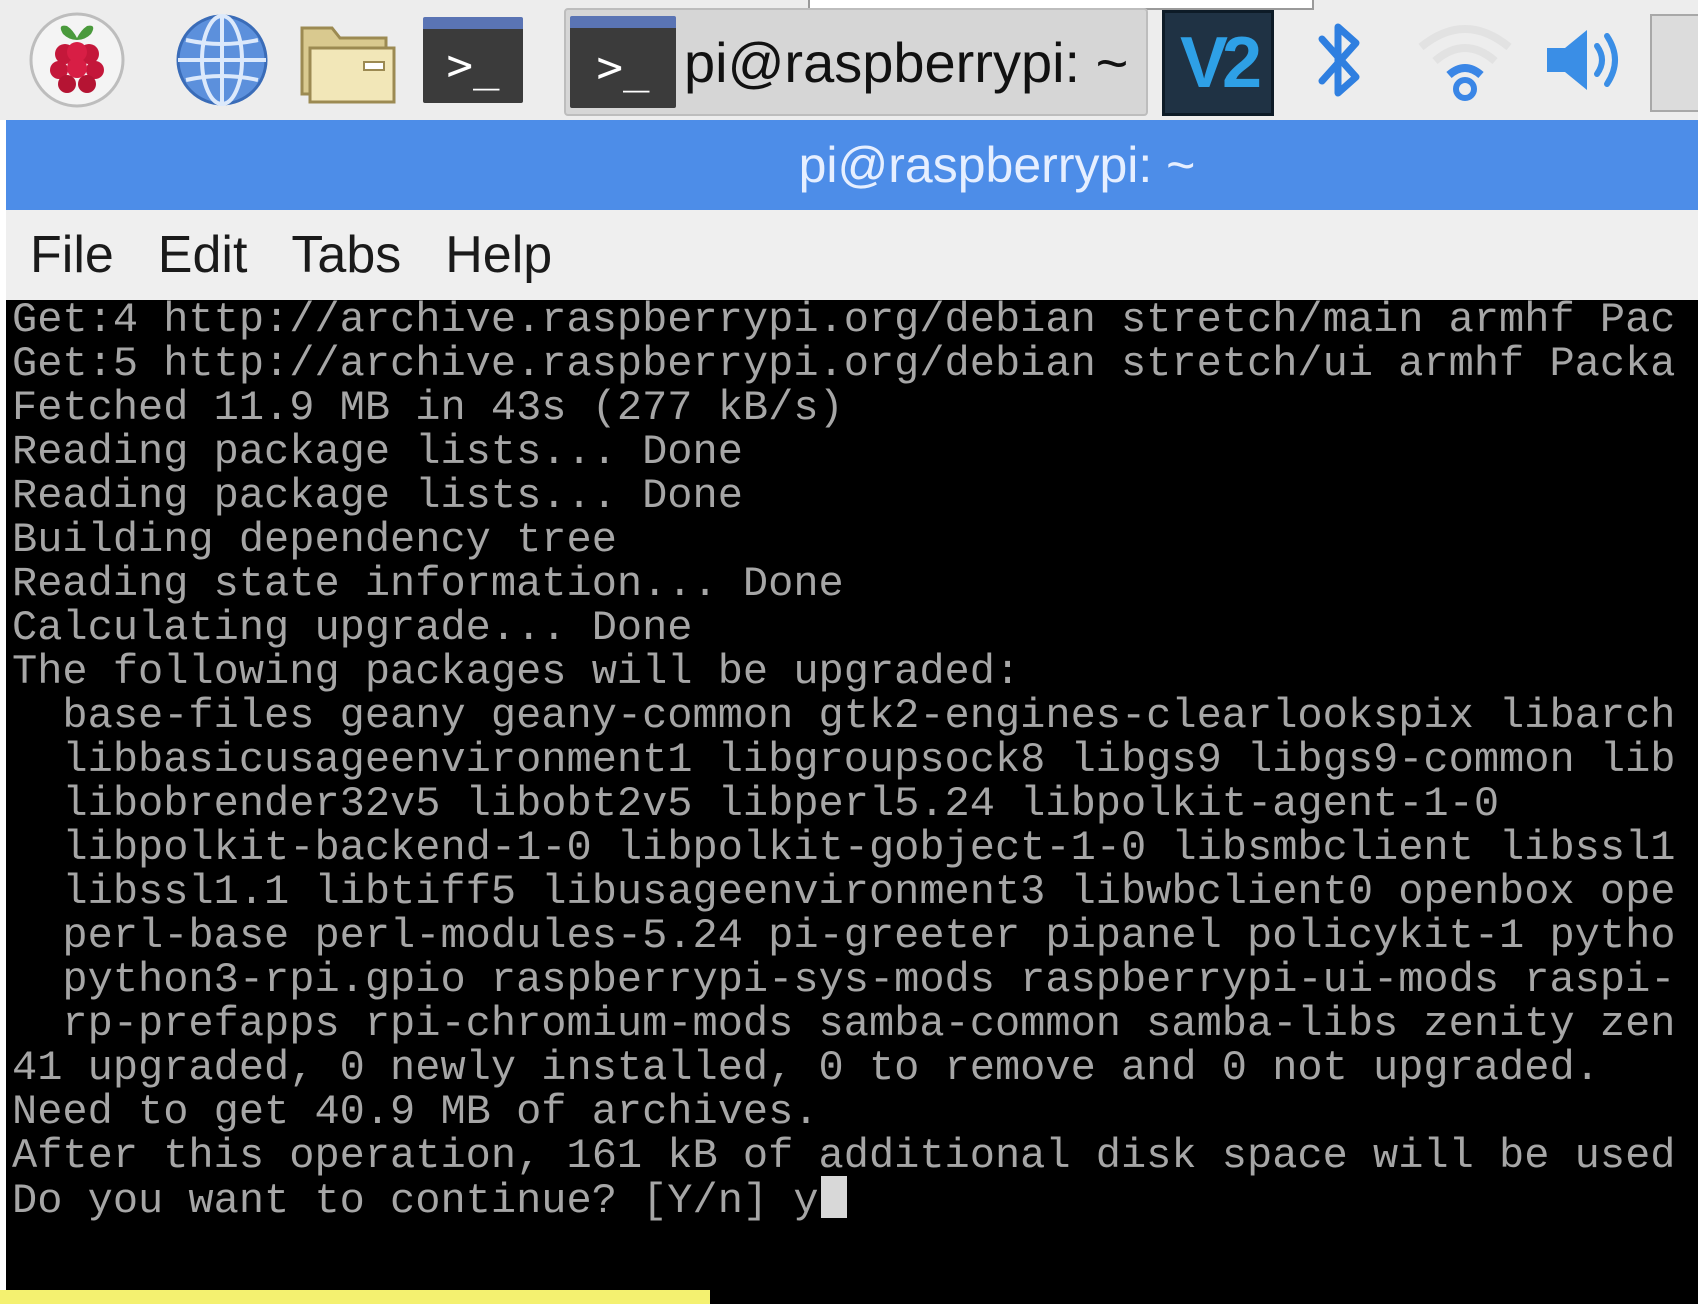 This screenshot has height=1304, width=1698. I want to click on window-title: pi@raspberrypi: ~, so click(997, 165).